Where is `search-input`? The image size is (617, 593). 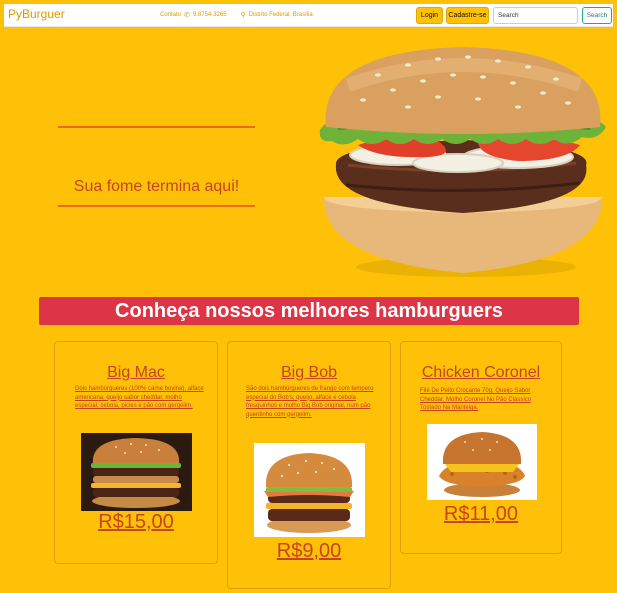 search-input is located at coordinates (535, 15).